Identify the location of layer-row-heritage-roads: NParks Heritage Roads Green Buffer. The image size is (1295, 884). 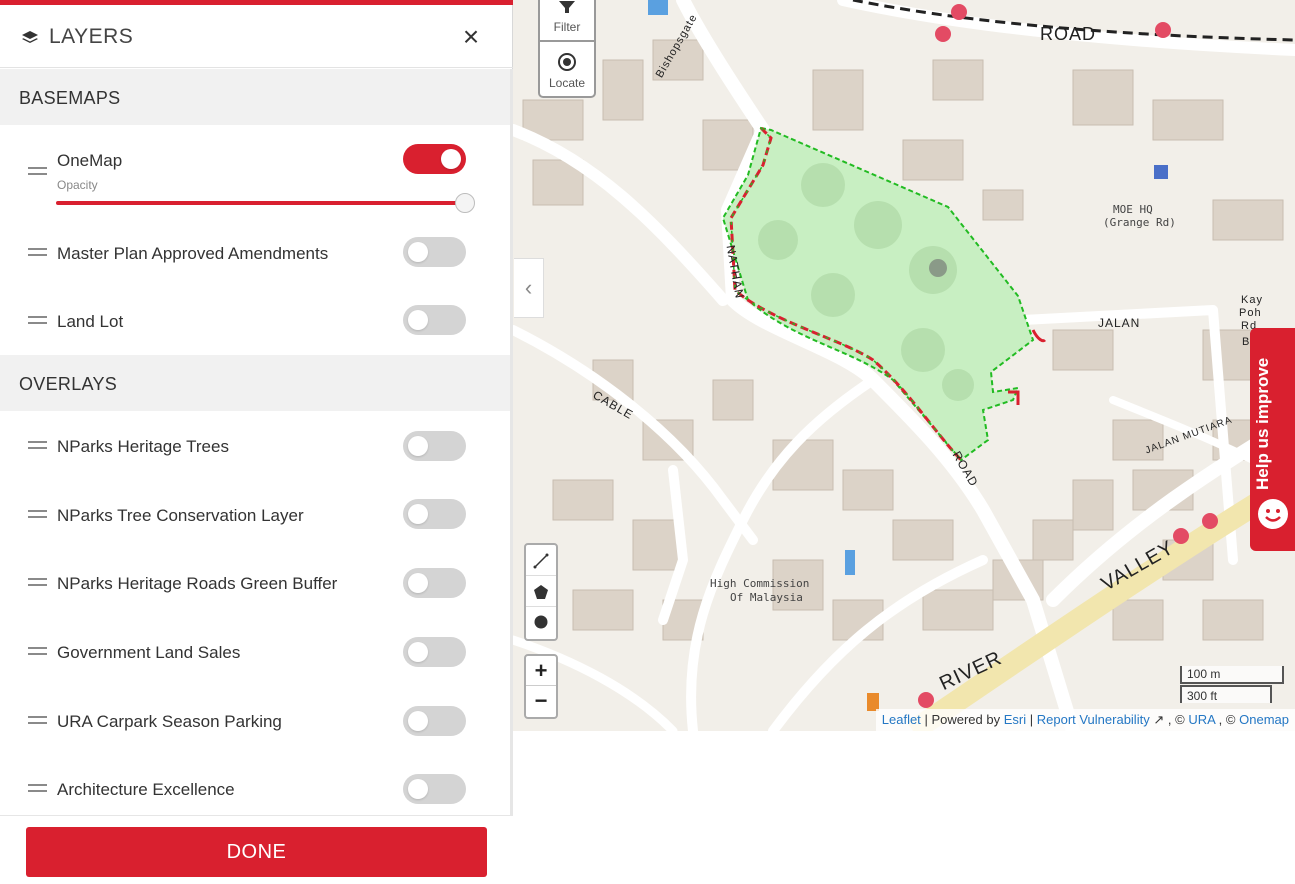
(255, 596).